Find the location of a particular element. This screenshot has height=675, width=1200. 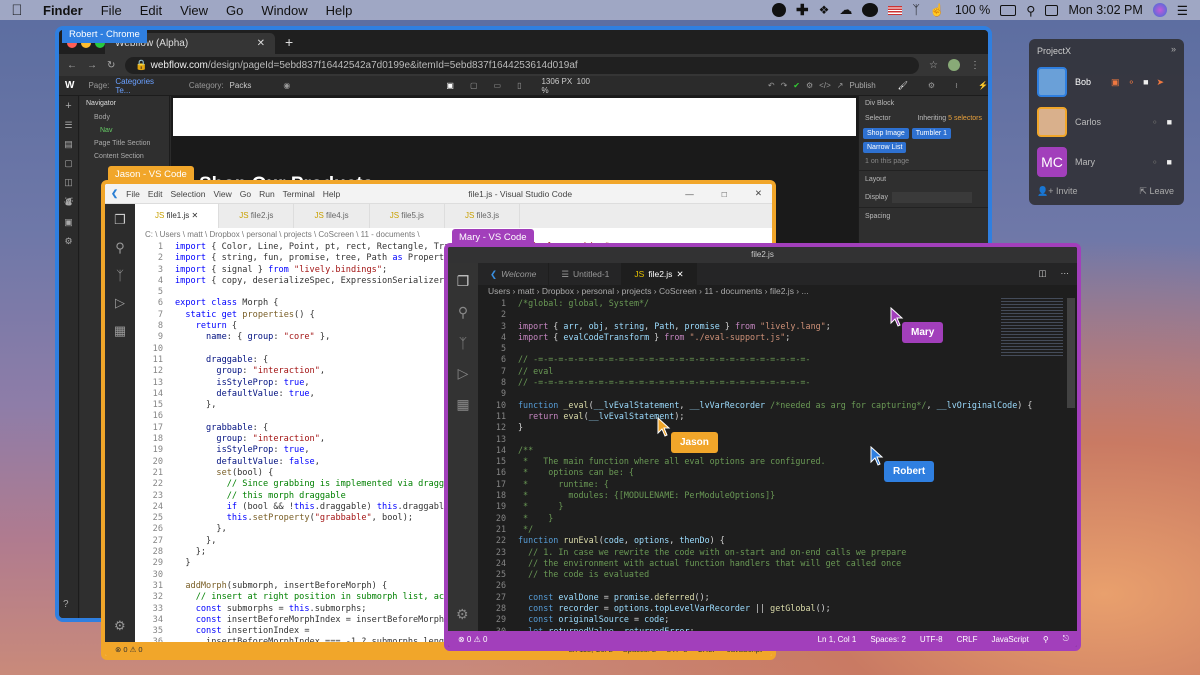

nav-tree-page-title: Page Title Section is located at coordinates (124, 143).